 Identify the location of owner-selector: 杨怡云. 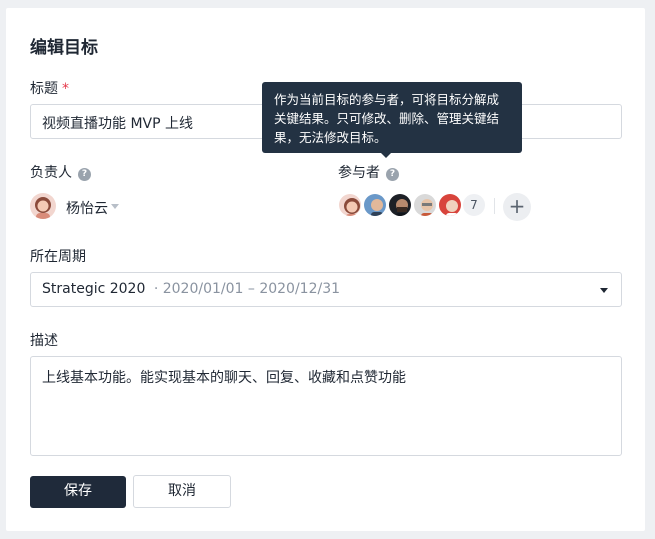
(80, 207).